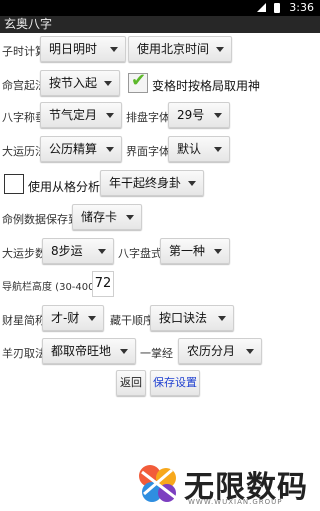  What do you see at coordinates (183, 318) in the screenshot?
I see `spinner-canggan-order-value: 按口诀法` at bounding box center [183, 318].